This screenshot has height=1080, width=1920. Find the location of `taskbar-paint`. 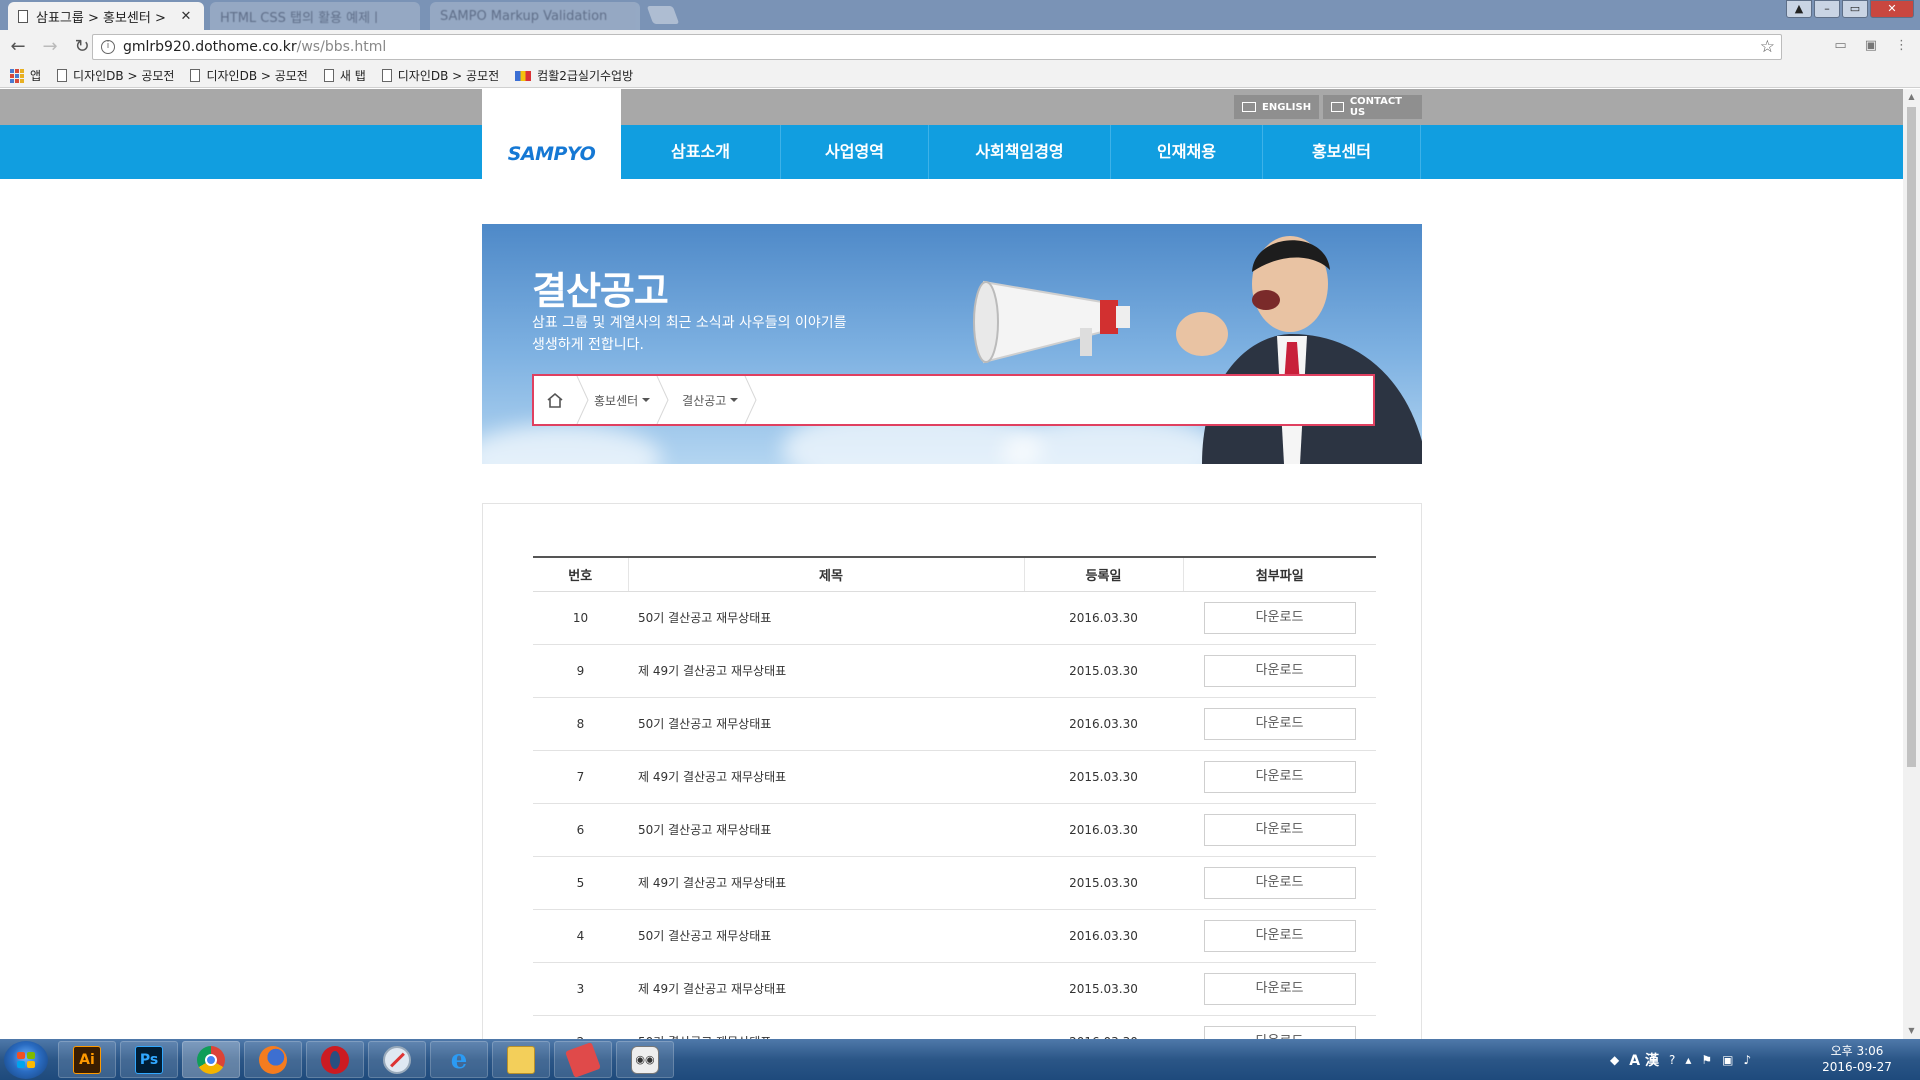

taskbar-paint is located at coordinates (583, 1059).